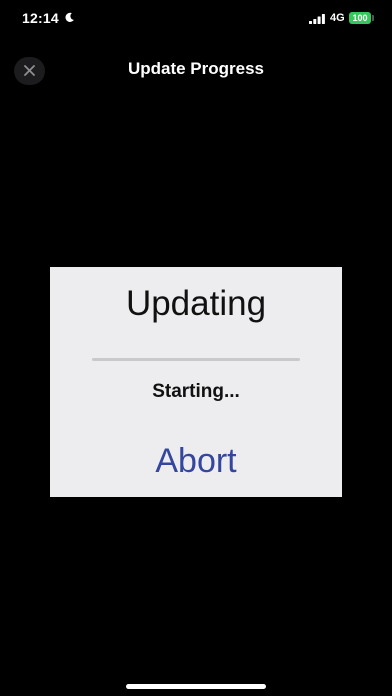  Describe the element at coordinates (69, 17) in the screenshot. I see `moon-icon` at that location.